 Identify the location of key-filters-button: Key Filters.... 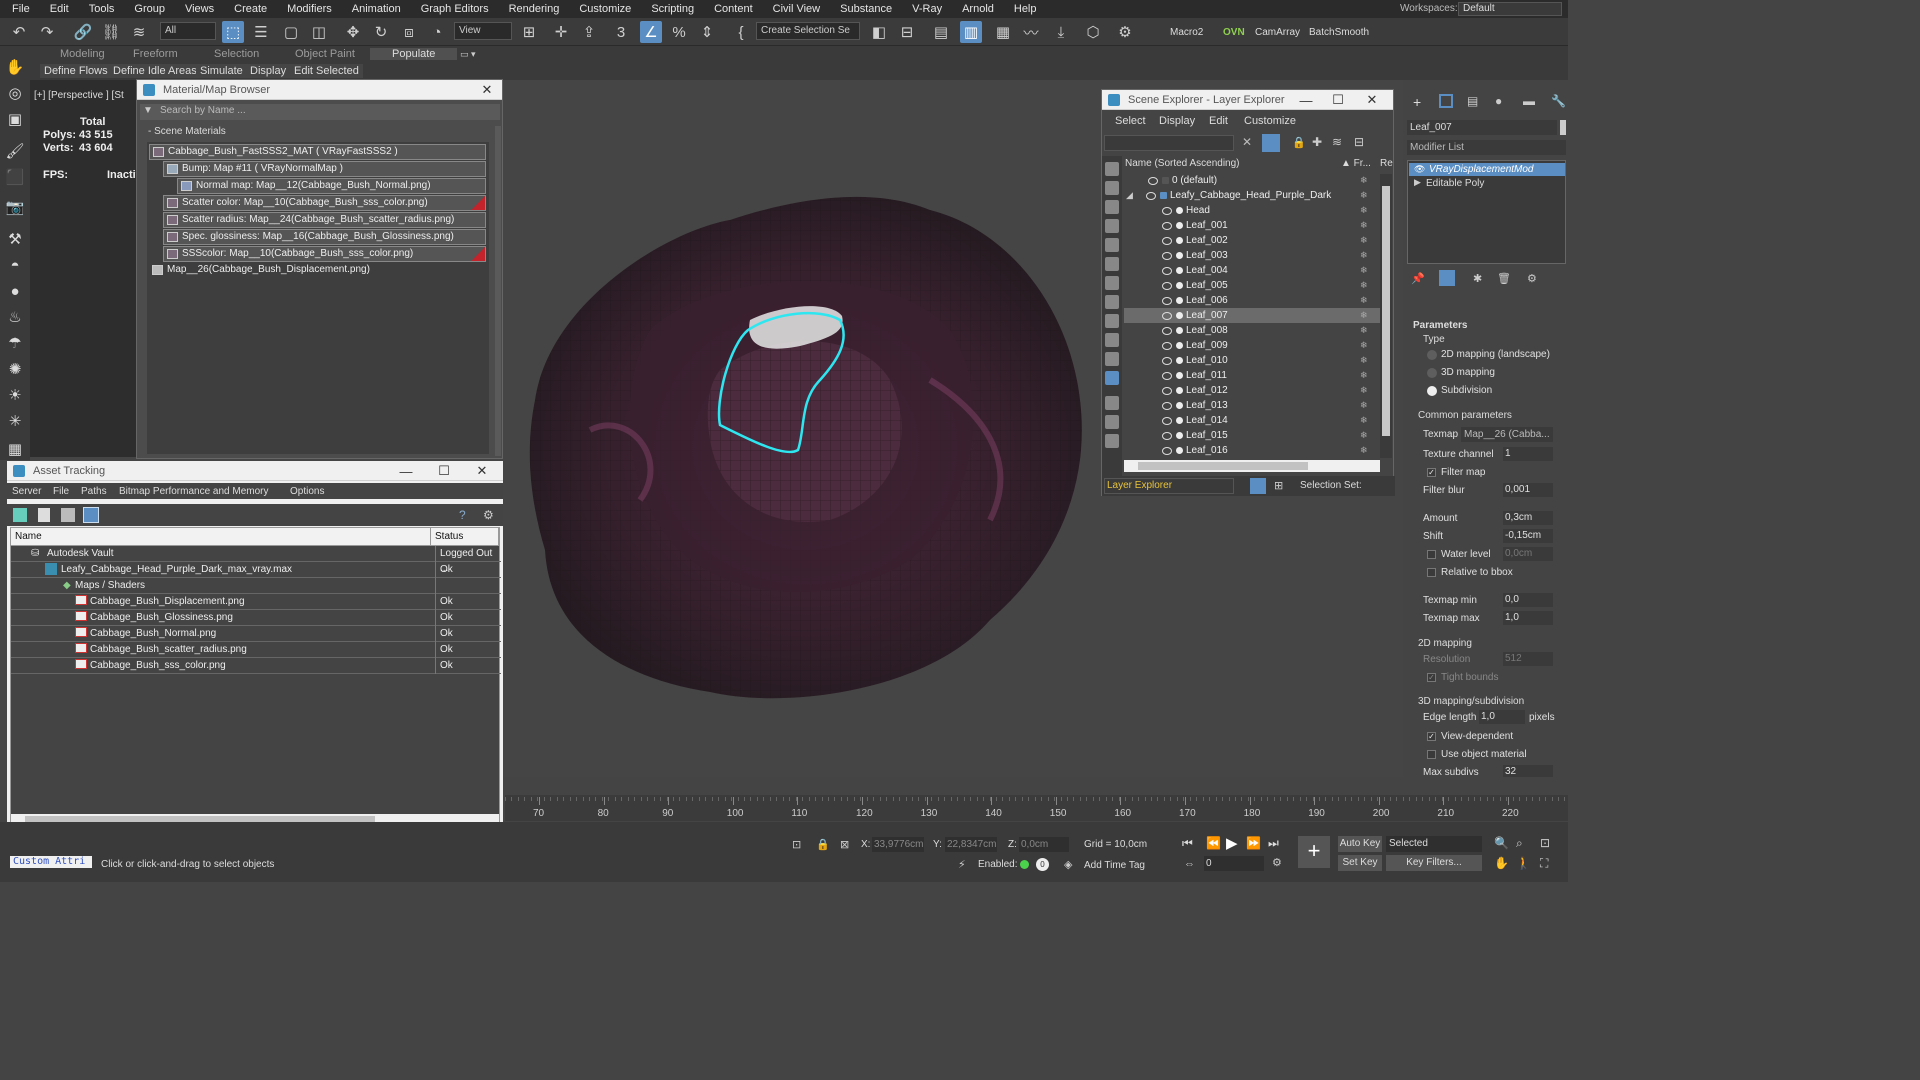
(1434, 863).